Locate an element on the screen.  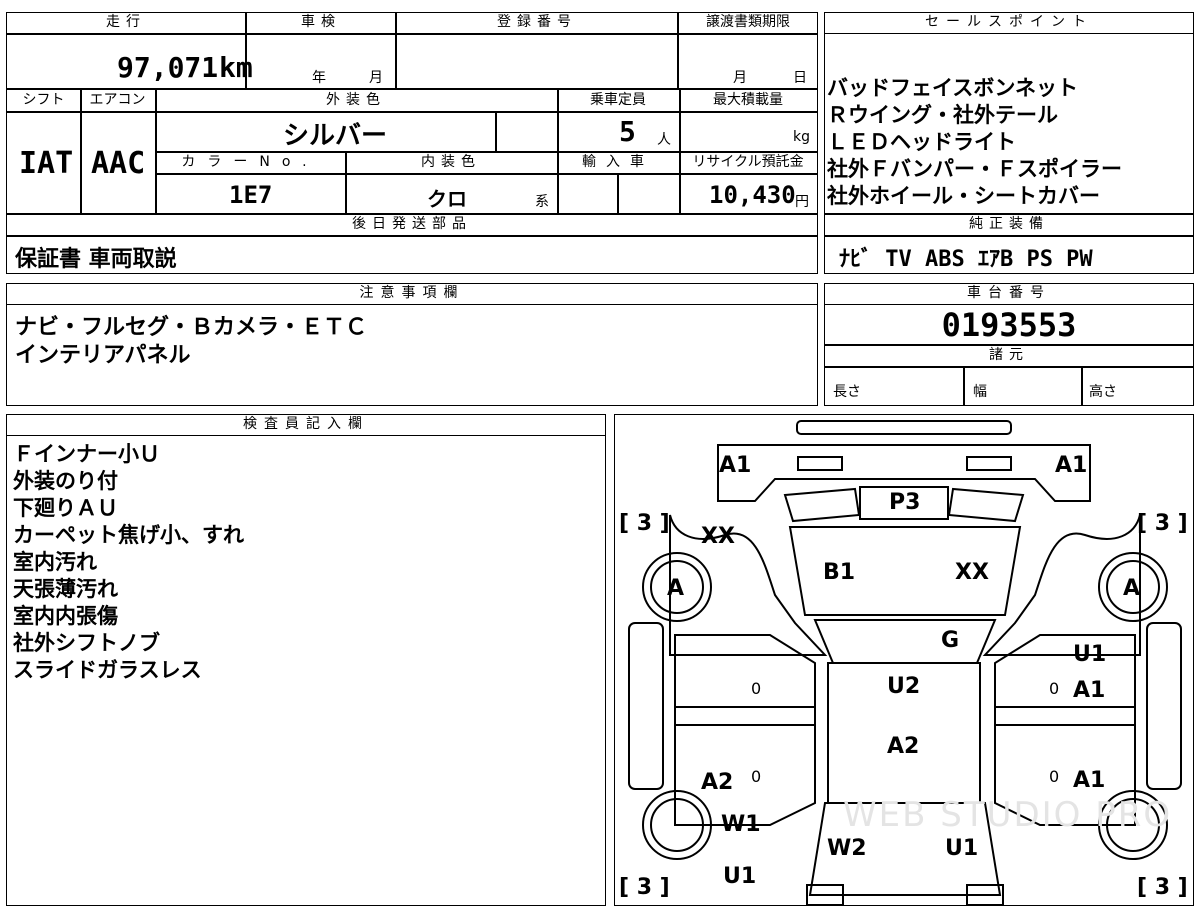
capacity-unit: 人 is located at coordinates (664, 140).